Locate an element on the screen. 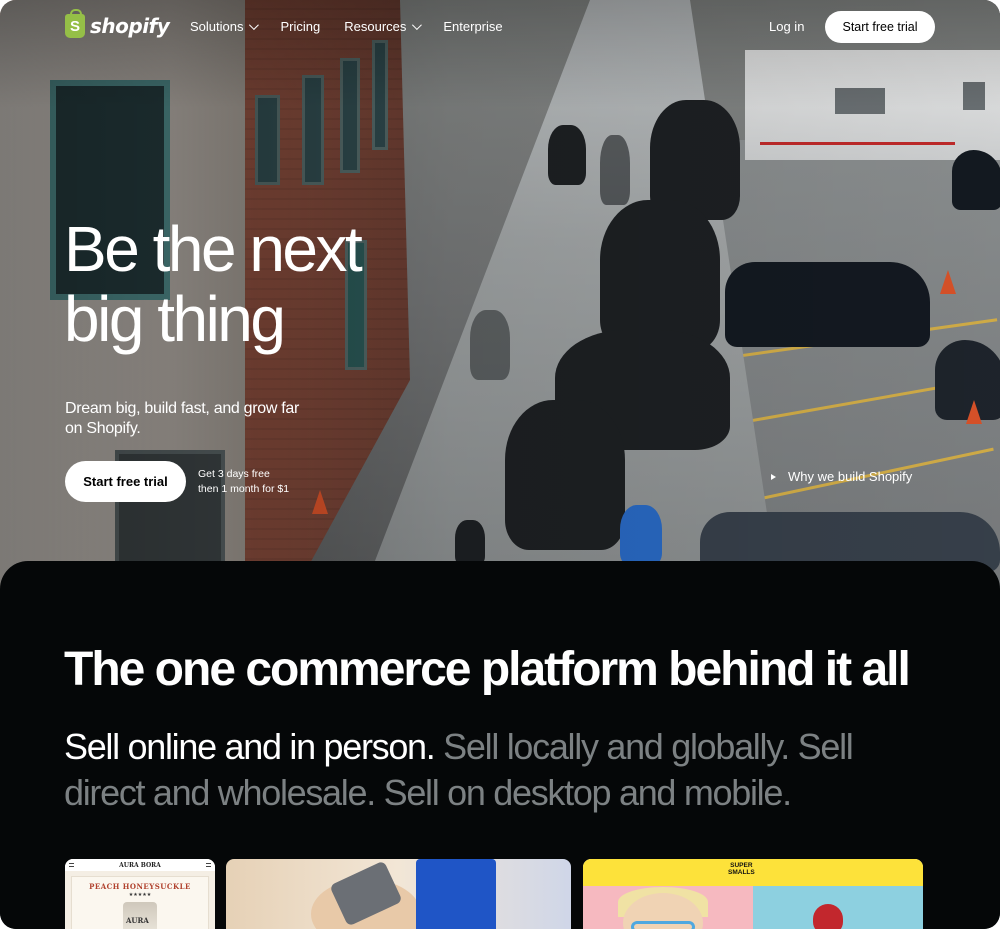 Image resolution: width=1000 pixels, height=929 pixels. store-brand: SUPER SMALLS is located at coordinates (741, 869).